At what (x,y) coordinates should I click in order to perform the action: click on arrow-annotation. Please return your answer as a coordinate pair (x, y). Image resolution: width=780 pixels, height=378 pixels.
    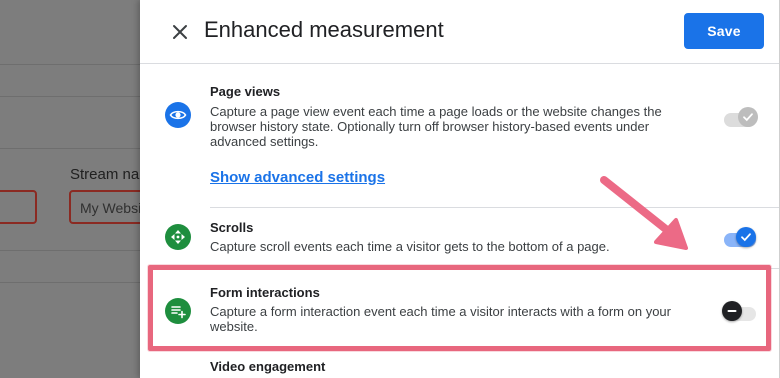
    Looking at the image, I should click on (644, 213).